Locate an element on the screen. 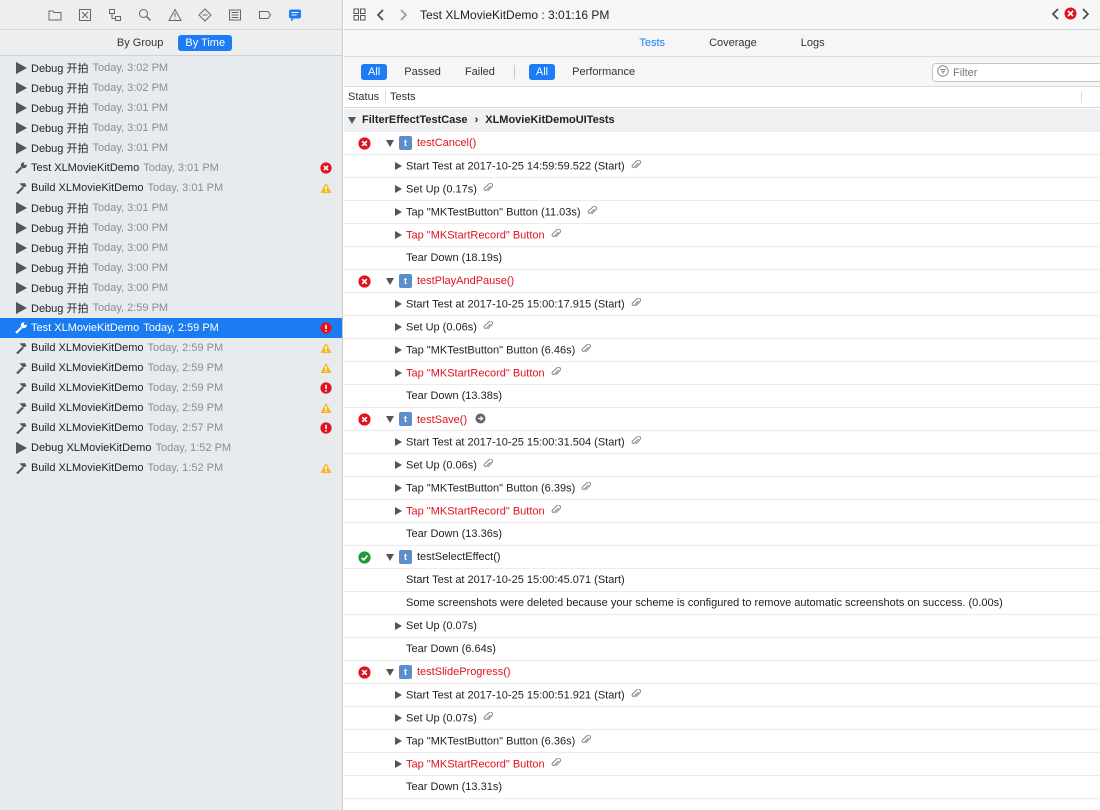  activity-row: Tap "MKTestButton" Button (6.46s) is located at coordinates (722, 350).